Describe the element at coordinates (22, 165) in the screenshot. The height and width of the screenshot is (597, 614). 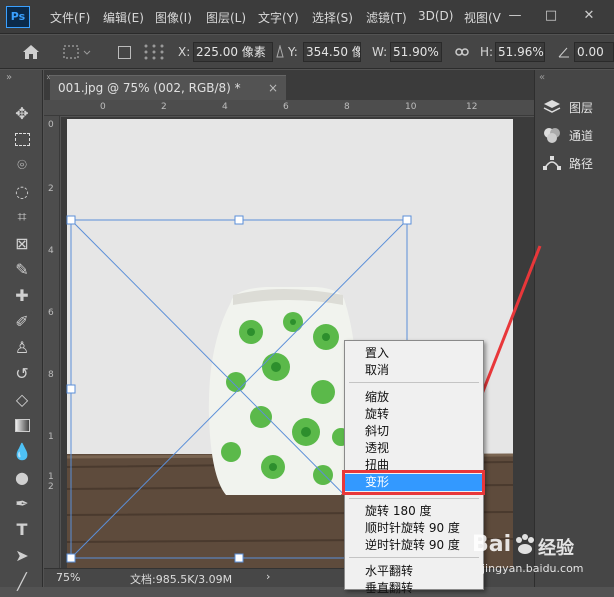
I see `lasso-tool-icon: ⌾` at that location.